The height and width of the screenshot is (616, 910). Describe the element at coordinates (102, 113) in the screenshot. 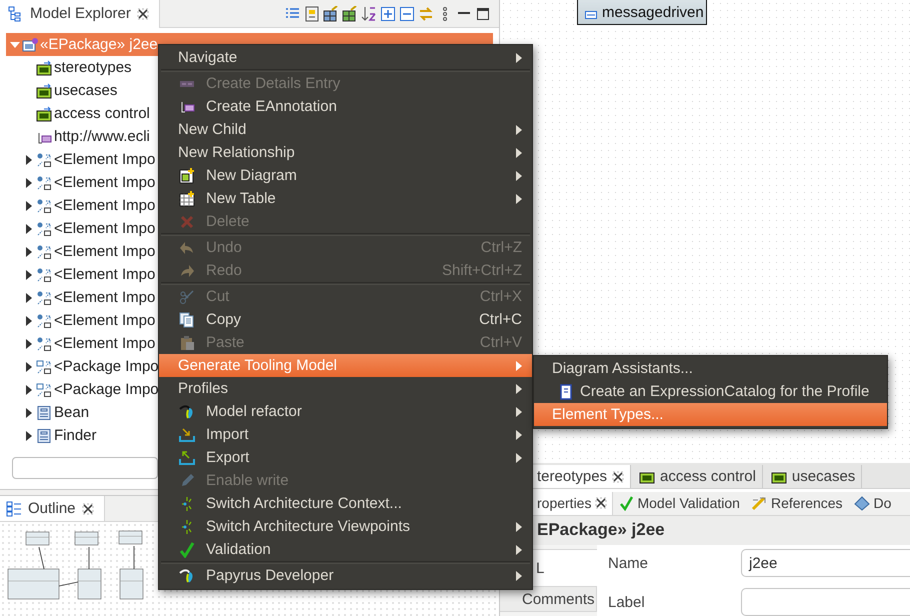

I see `tree-label: access control` at that location.